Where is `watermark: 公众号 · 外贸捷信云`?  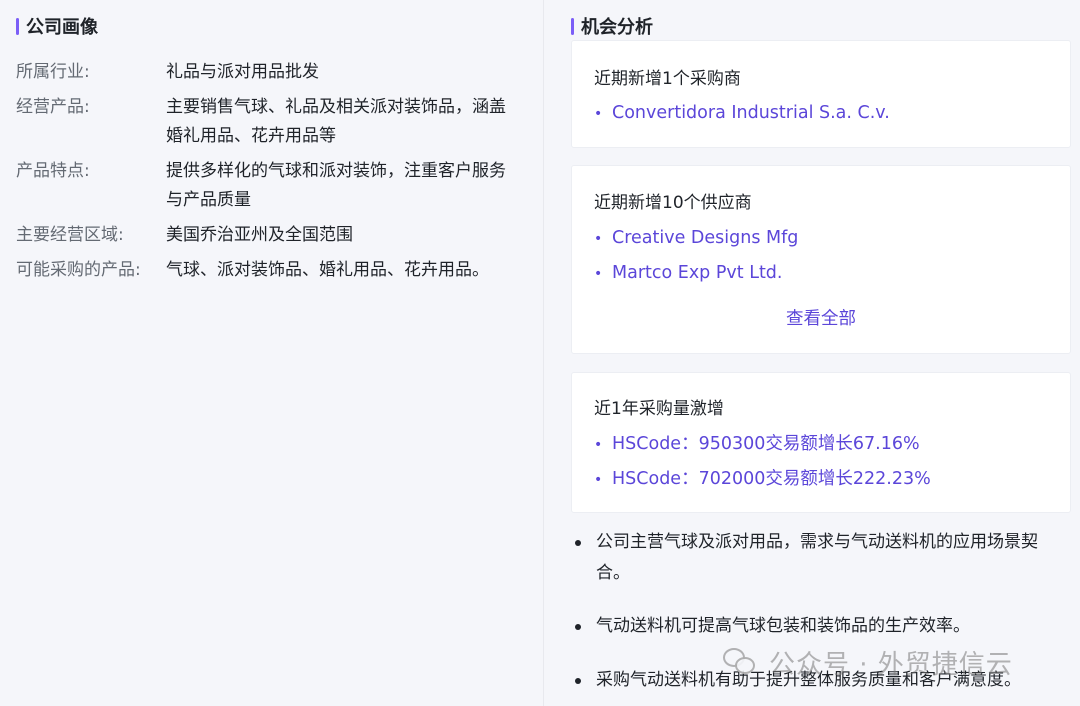 watermark: 公众号 · 外贸捷信云 is located at coordinates (868, 662).